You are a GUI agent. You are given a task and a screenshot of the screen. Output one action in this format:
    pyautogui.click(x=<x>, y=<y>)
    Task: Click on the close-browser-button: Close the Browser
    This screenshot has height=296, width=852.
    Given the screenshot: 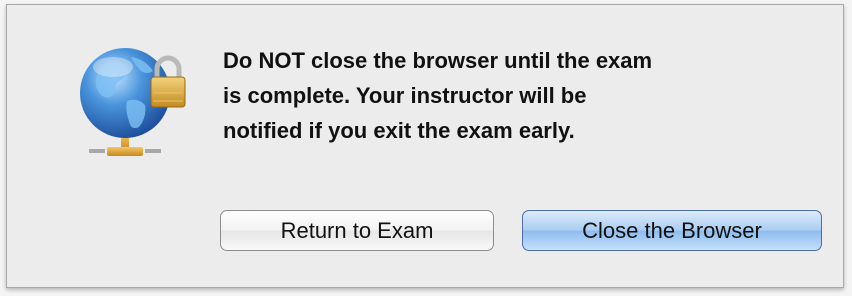 What is the action you would take?
    pyautogui.click(x=672, y=230)
    